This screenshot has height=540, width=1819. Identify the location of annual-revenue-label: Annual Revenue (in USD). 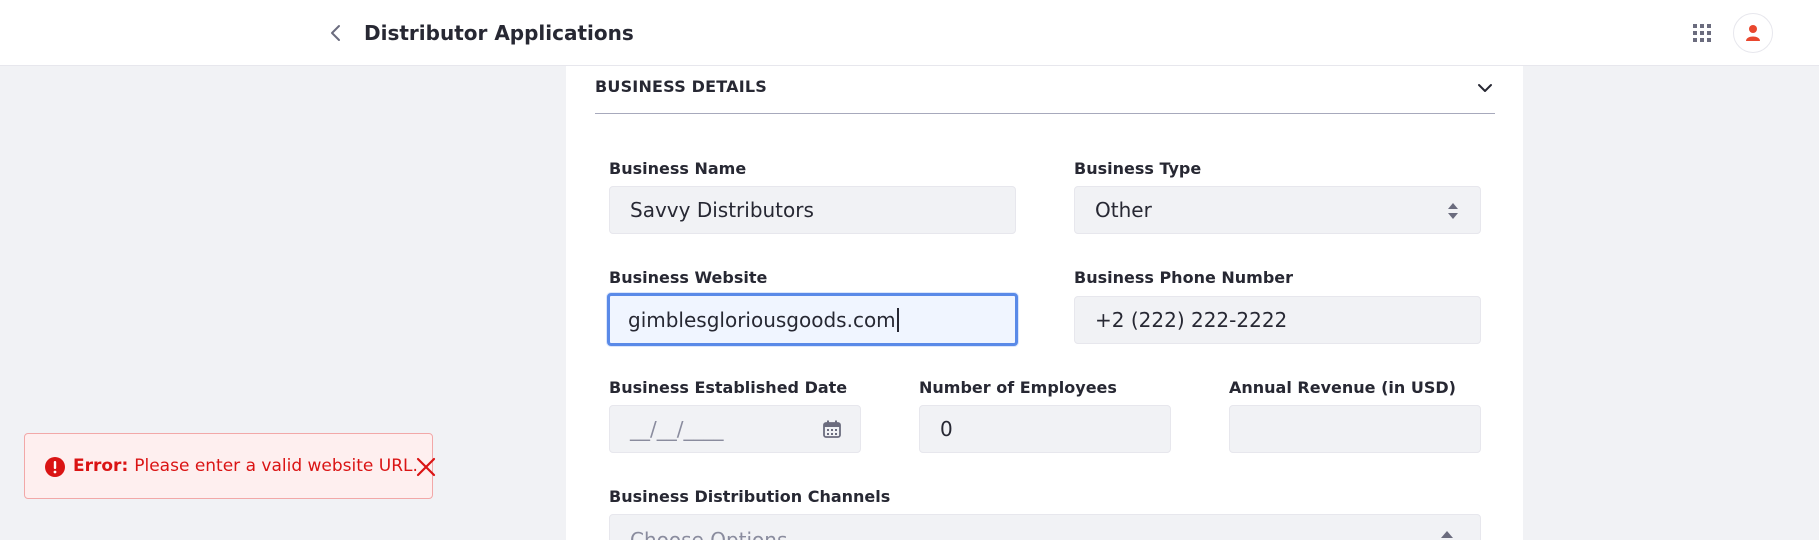
(1342, 387).